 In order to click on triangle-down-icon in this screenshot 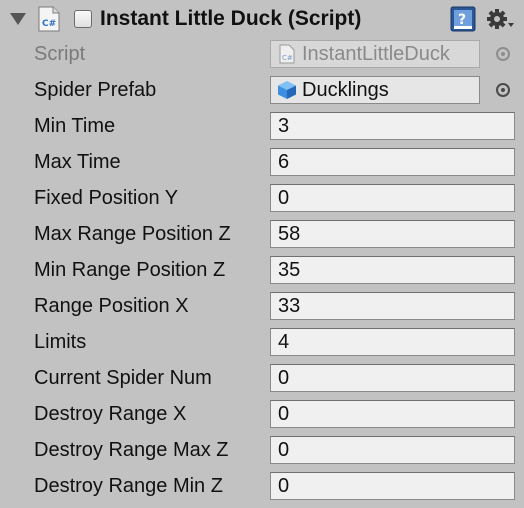, I will do `click(18, 19)`.